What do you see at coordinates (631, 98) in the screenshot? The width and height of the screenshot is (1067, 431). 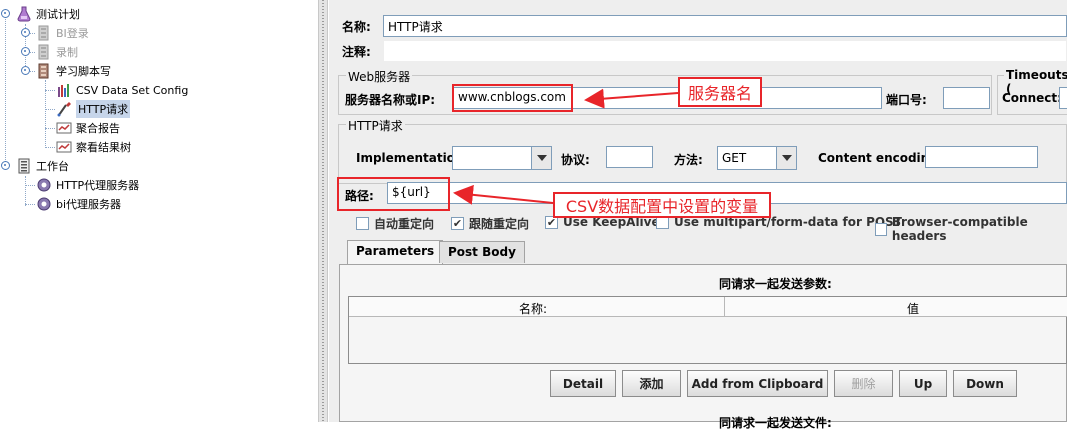 I see `server-arrow` at bounding box center [631, 98].